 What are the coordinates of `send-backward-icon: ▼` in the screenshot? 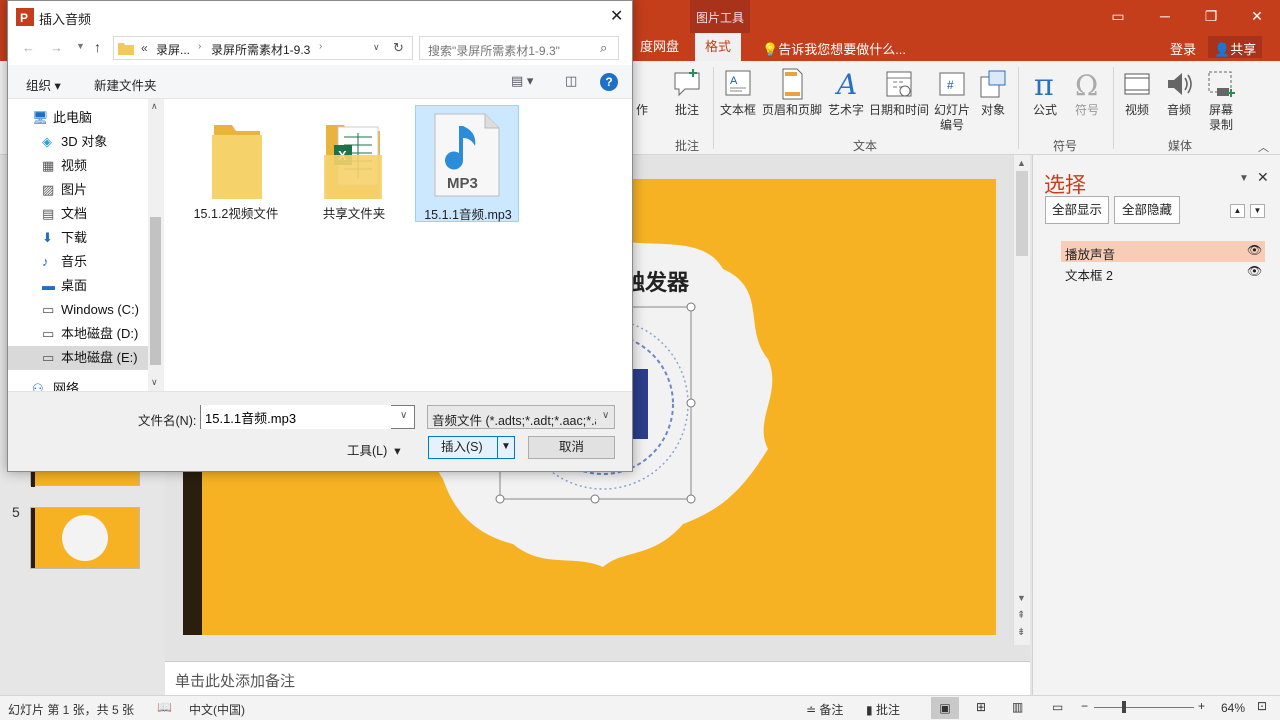 It's located at (1257, 211).